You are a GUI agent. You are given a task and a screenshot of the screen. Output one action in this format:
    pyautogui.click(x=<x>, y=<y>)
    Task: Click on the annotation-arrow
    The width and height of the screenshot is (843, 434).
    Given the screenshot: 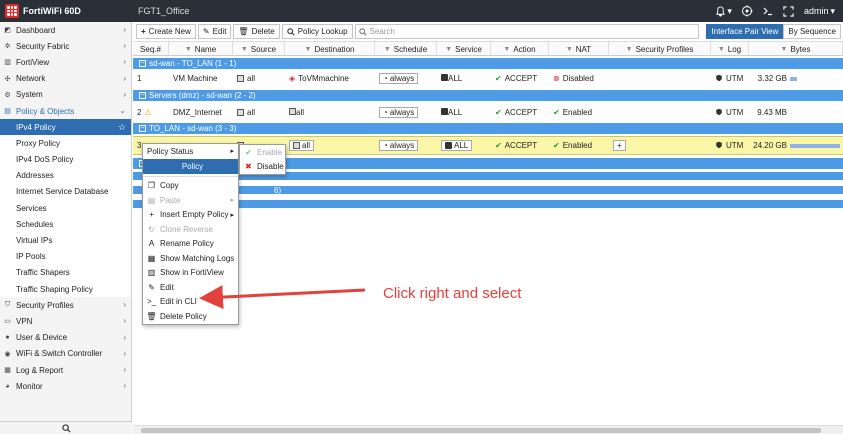 What is the action you would take?
    pyautogui.click(x=282, y=297)
    